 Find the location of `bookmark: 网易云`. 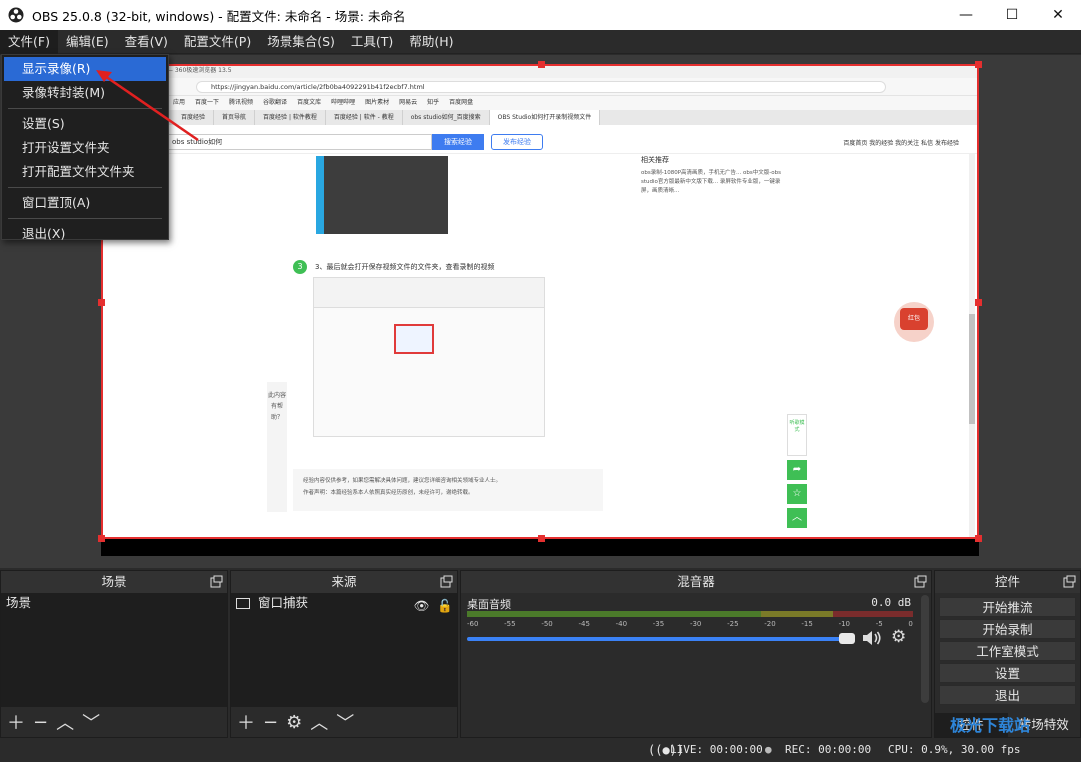

bookmark: 网易云 is located at coordinates (408, 102).